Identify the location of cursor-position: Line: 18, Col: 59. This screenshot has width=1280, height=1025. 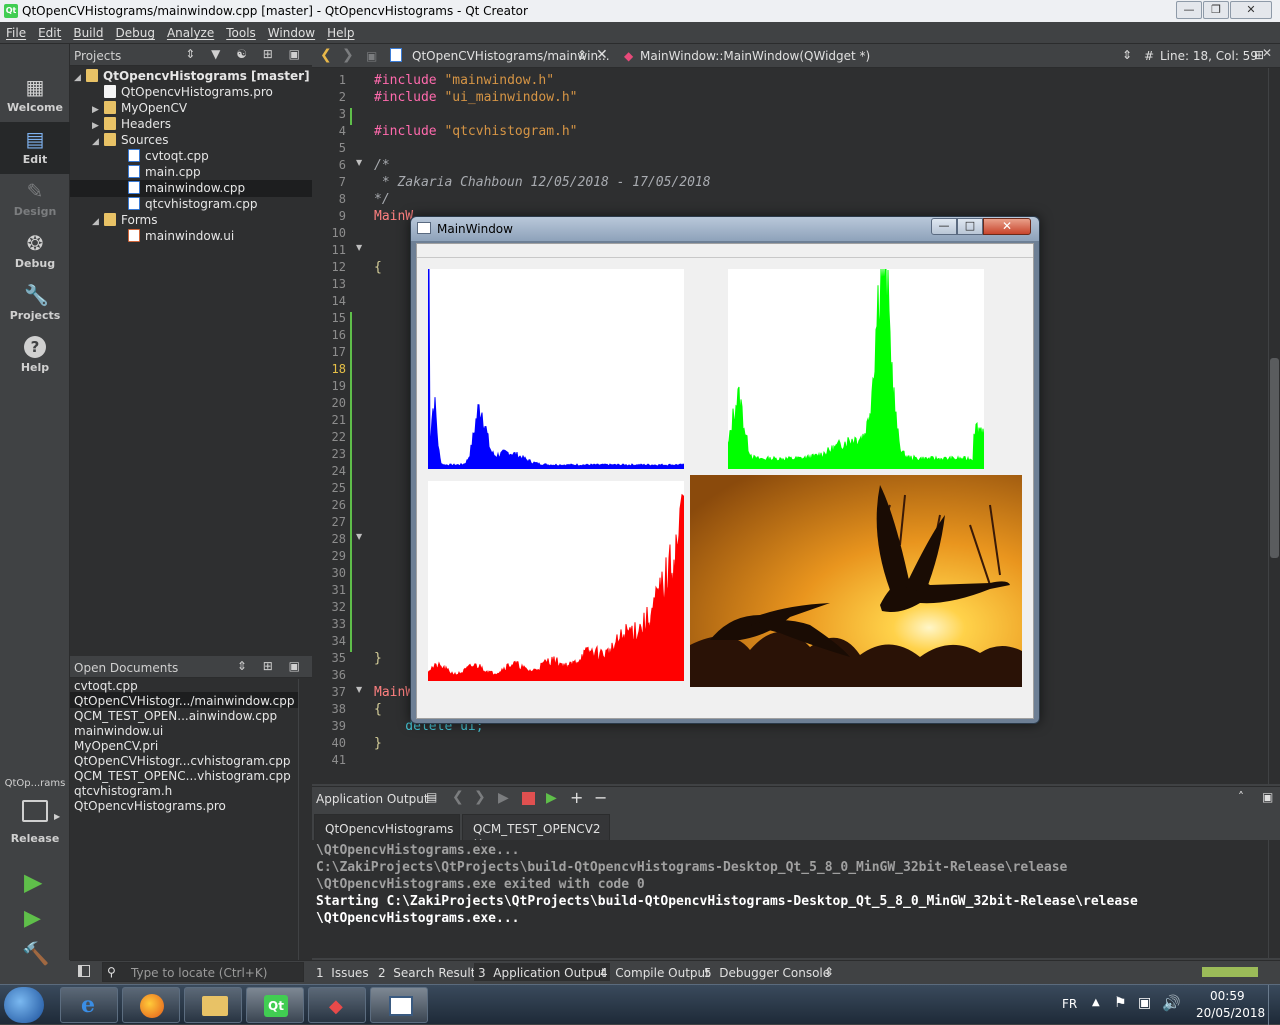
(1209, 56).